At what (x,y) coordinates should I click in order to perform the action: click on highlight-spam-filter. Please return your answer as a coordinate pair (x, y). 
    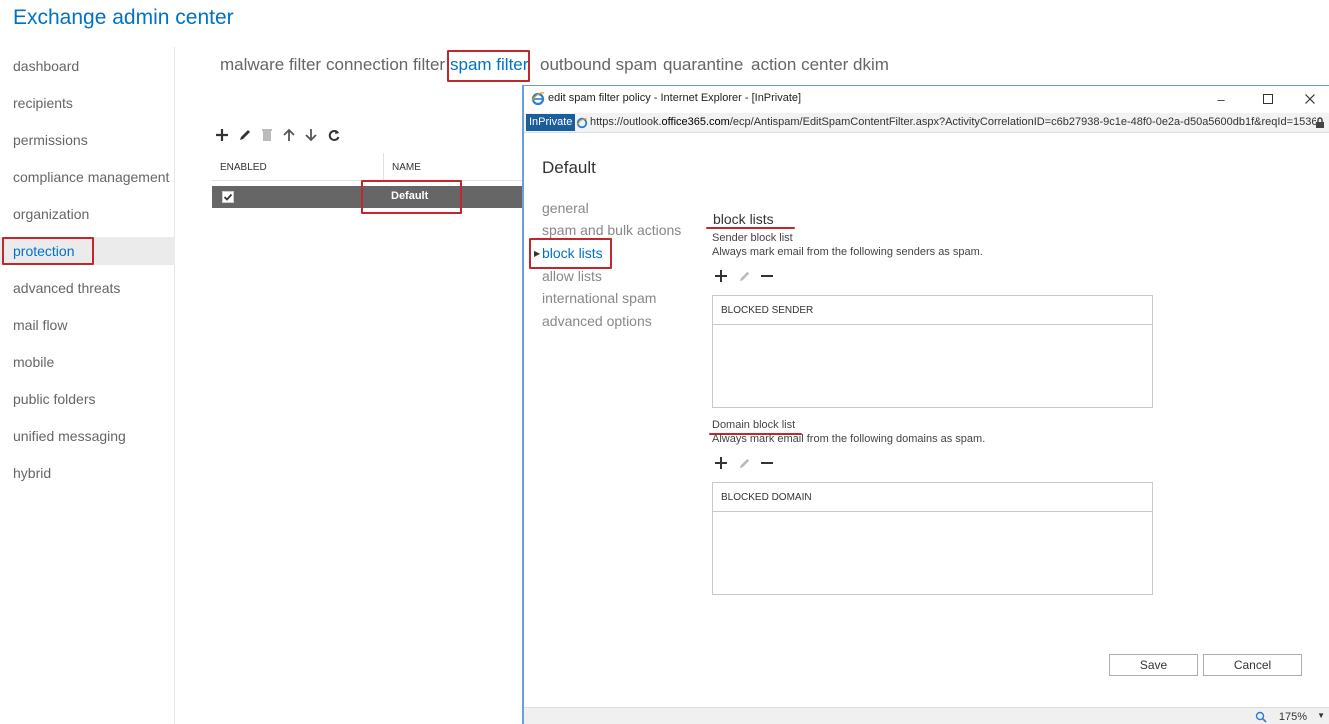
    Looking at the image, I should click on (488, 66).